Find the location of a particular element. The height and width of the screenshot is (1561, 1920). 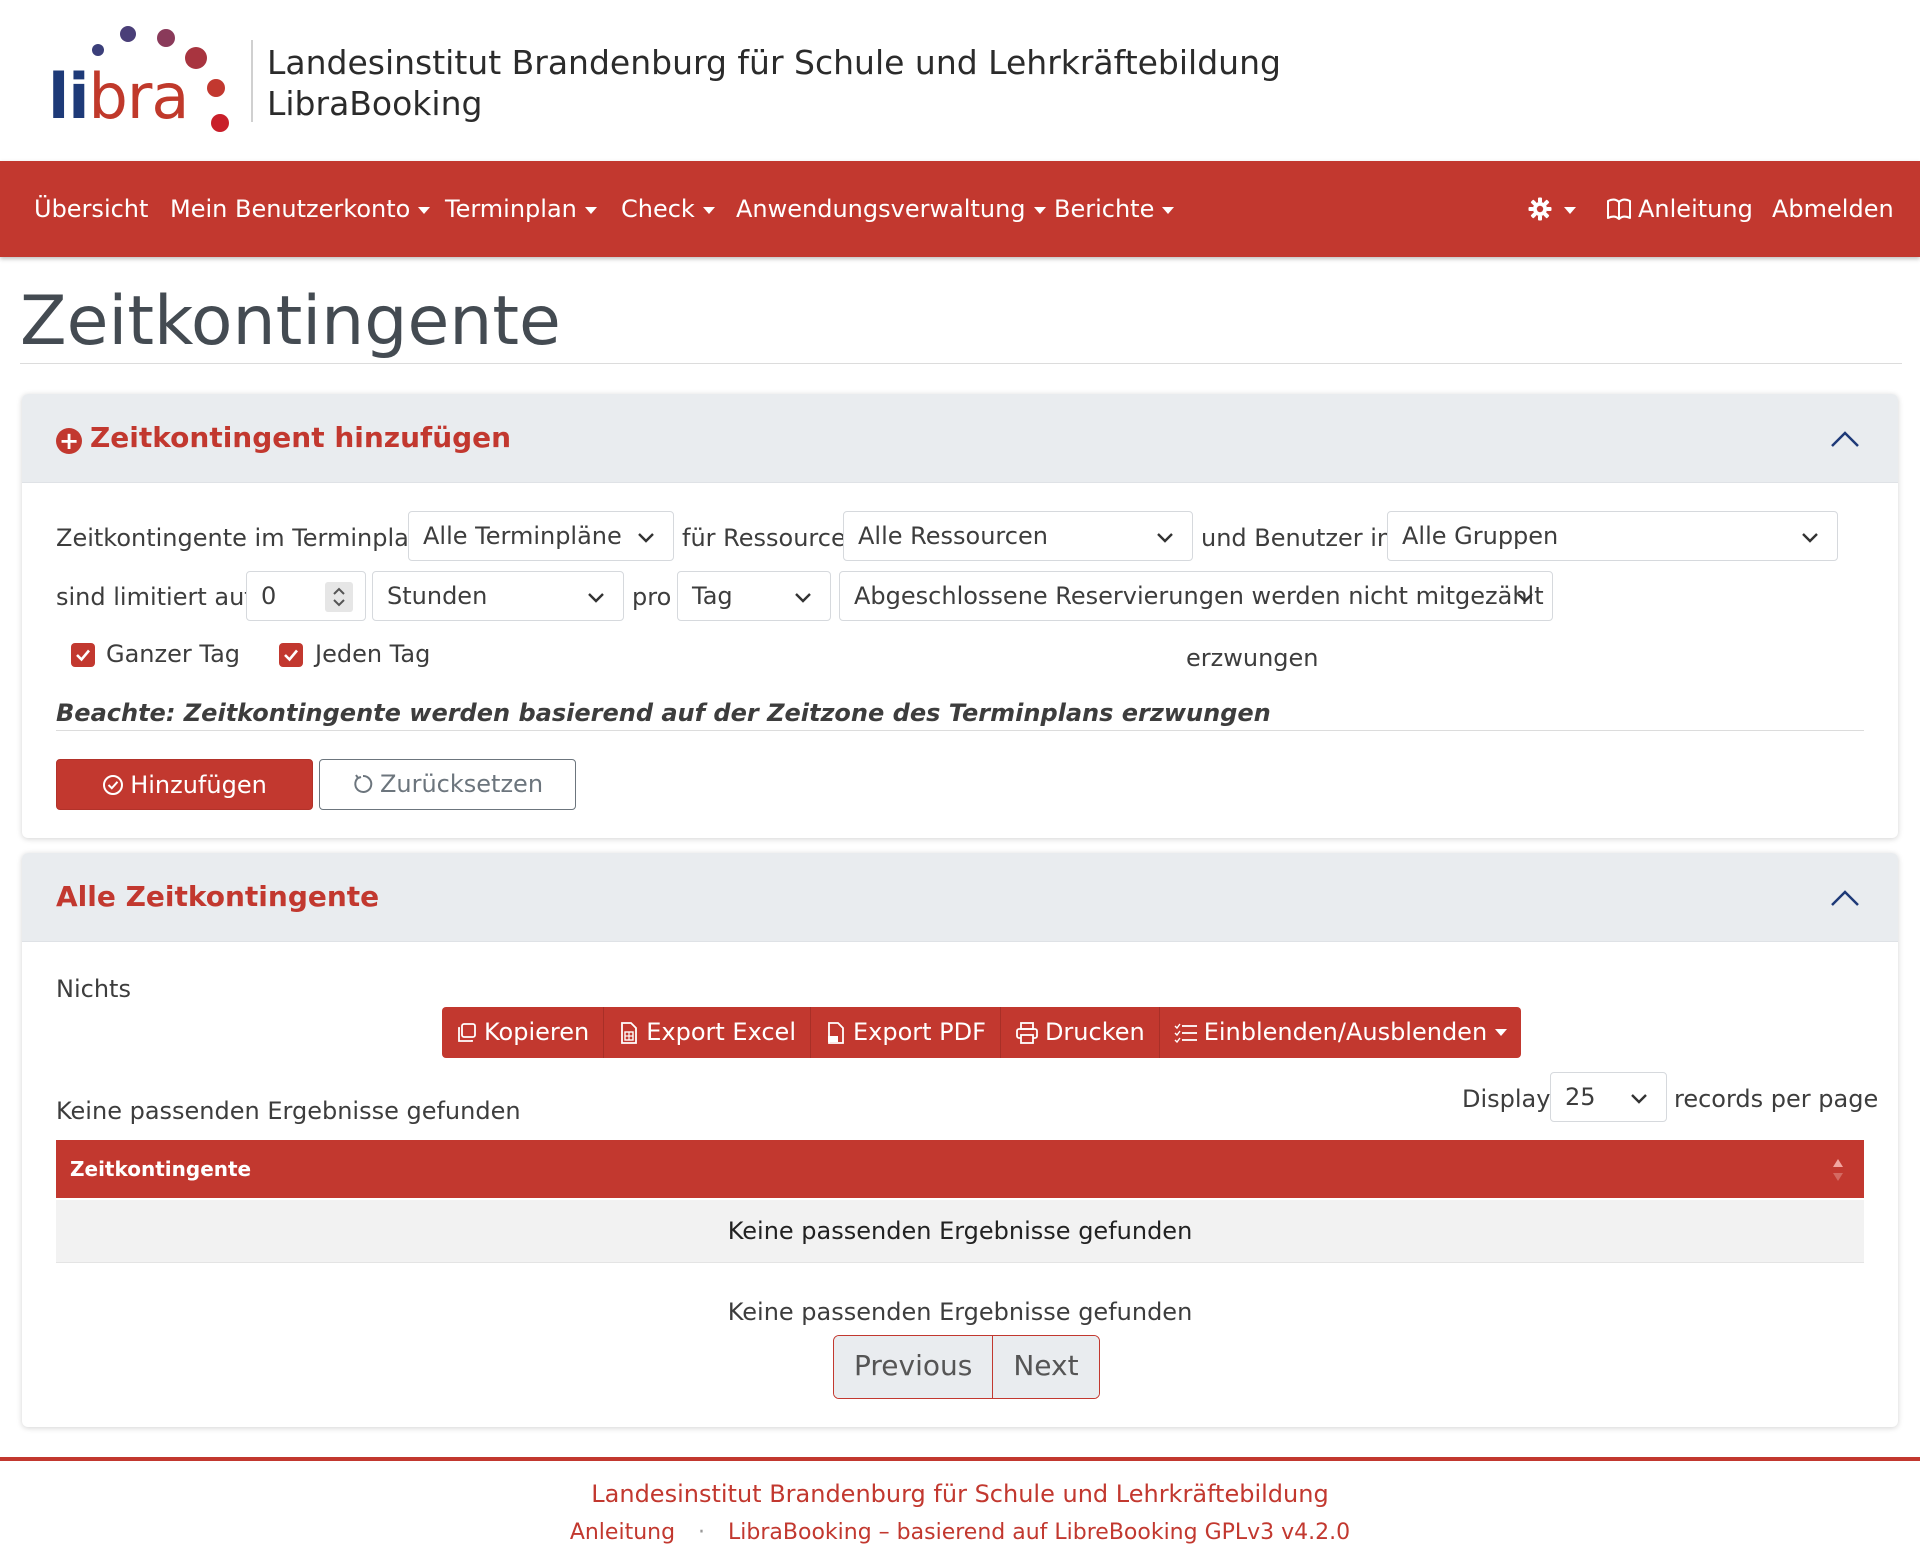

limit-label: sind limitiert auf is located at coordinates (154, 597).